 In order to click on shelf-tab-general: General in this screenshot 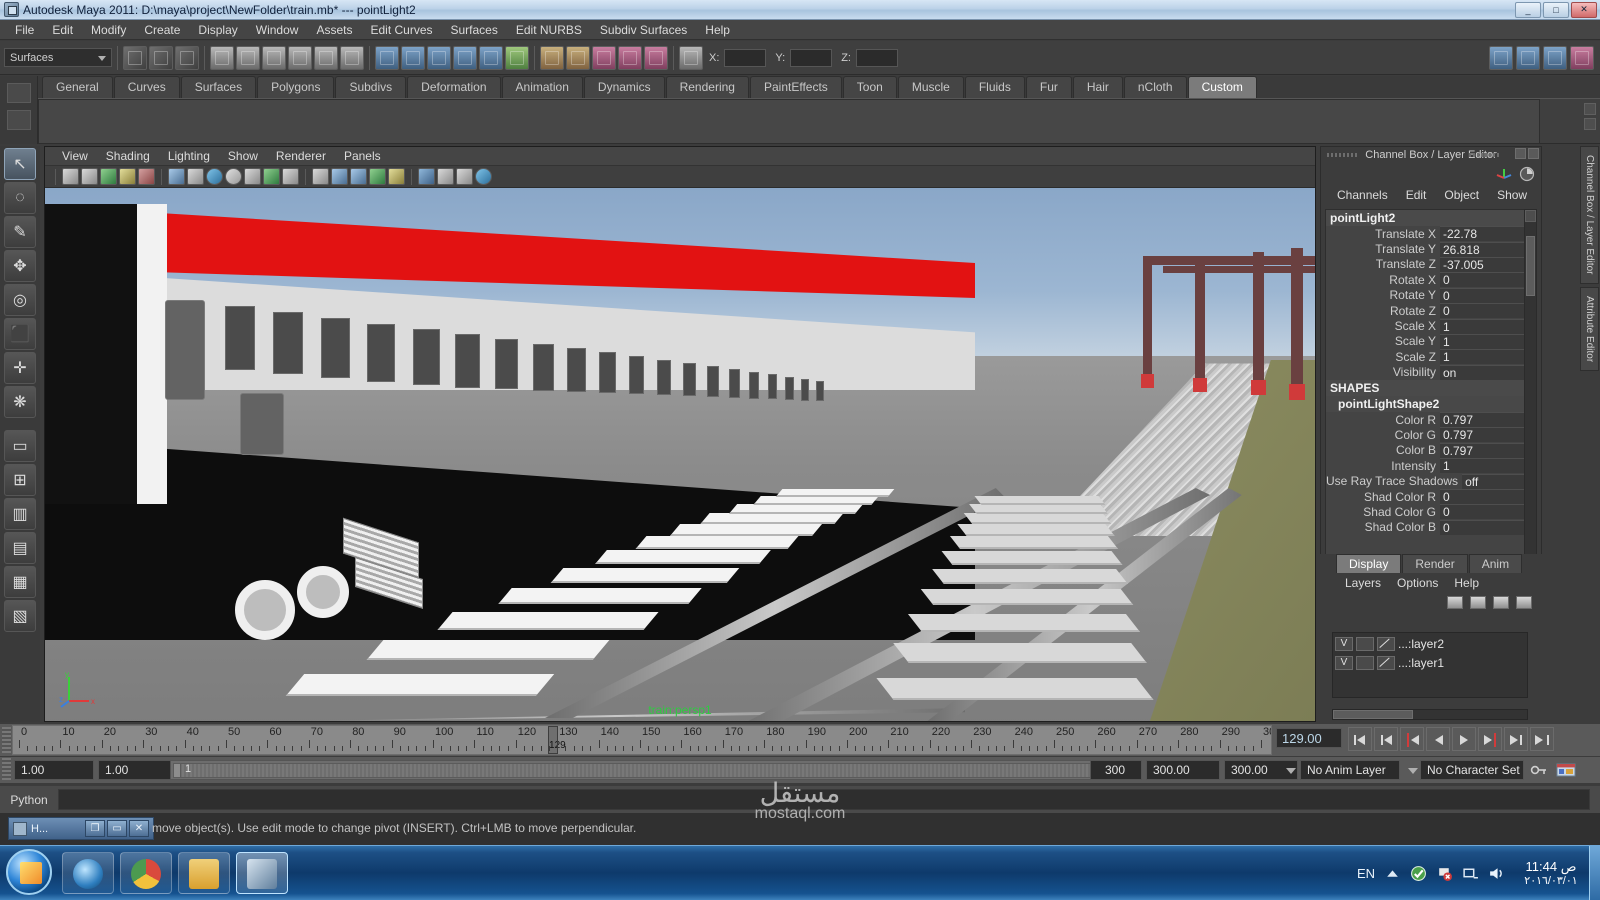, I will do `click(77, 87)`.